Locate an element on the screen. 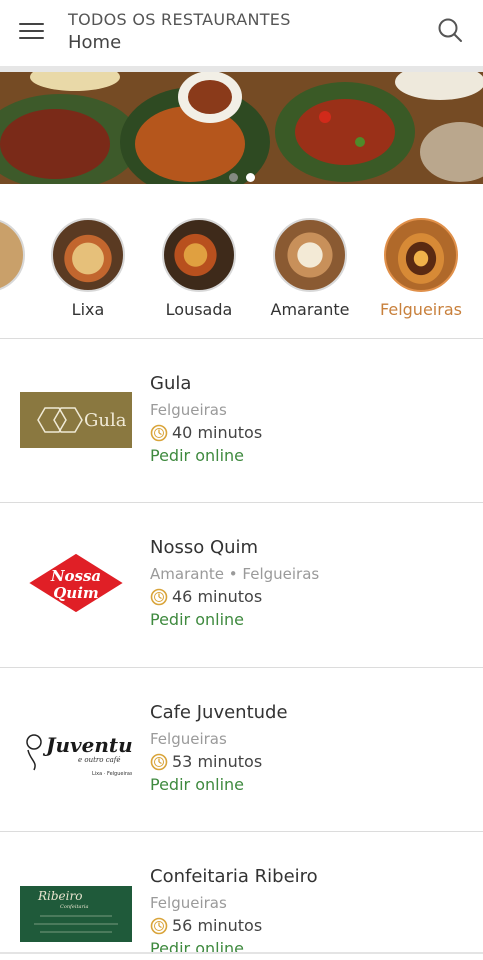  delivery-time: 53 minutos is located at coordinates (206, 761).